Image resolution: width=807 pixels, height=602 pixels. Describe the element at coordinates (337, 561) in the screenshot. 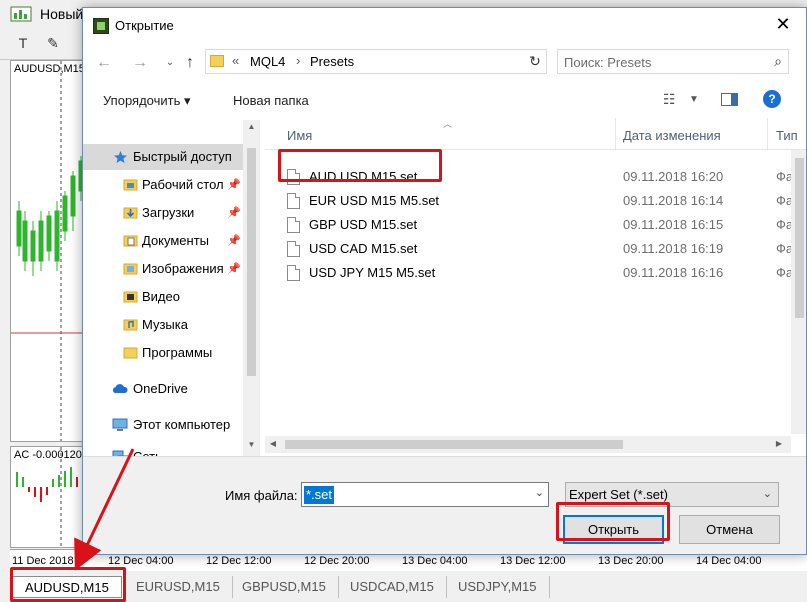

I see `time-tick: 12 Dec 20:00` at that location.